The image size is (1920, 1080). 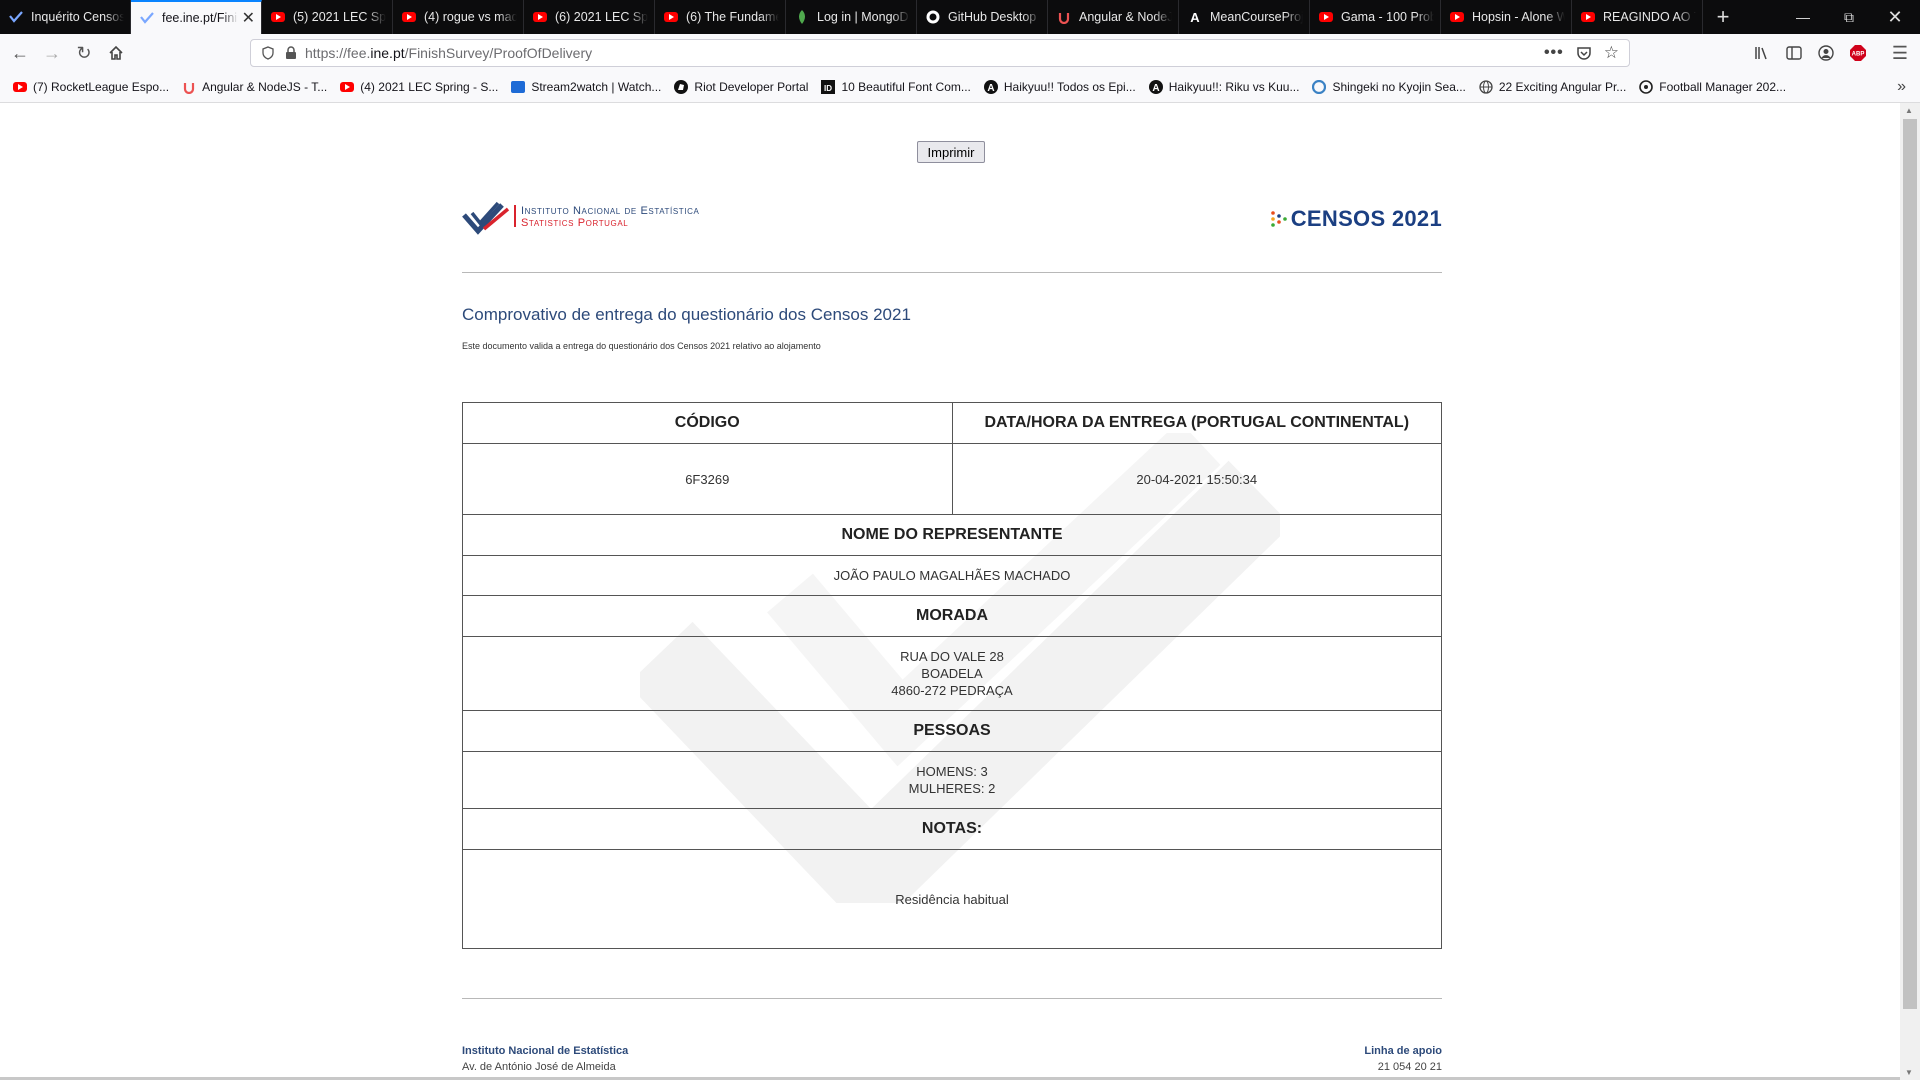 What do you see at coordinates (268, 53) in the screenshot?
I see `shield-icon` at bounding box center [268, 53].